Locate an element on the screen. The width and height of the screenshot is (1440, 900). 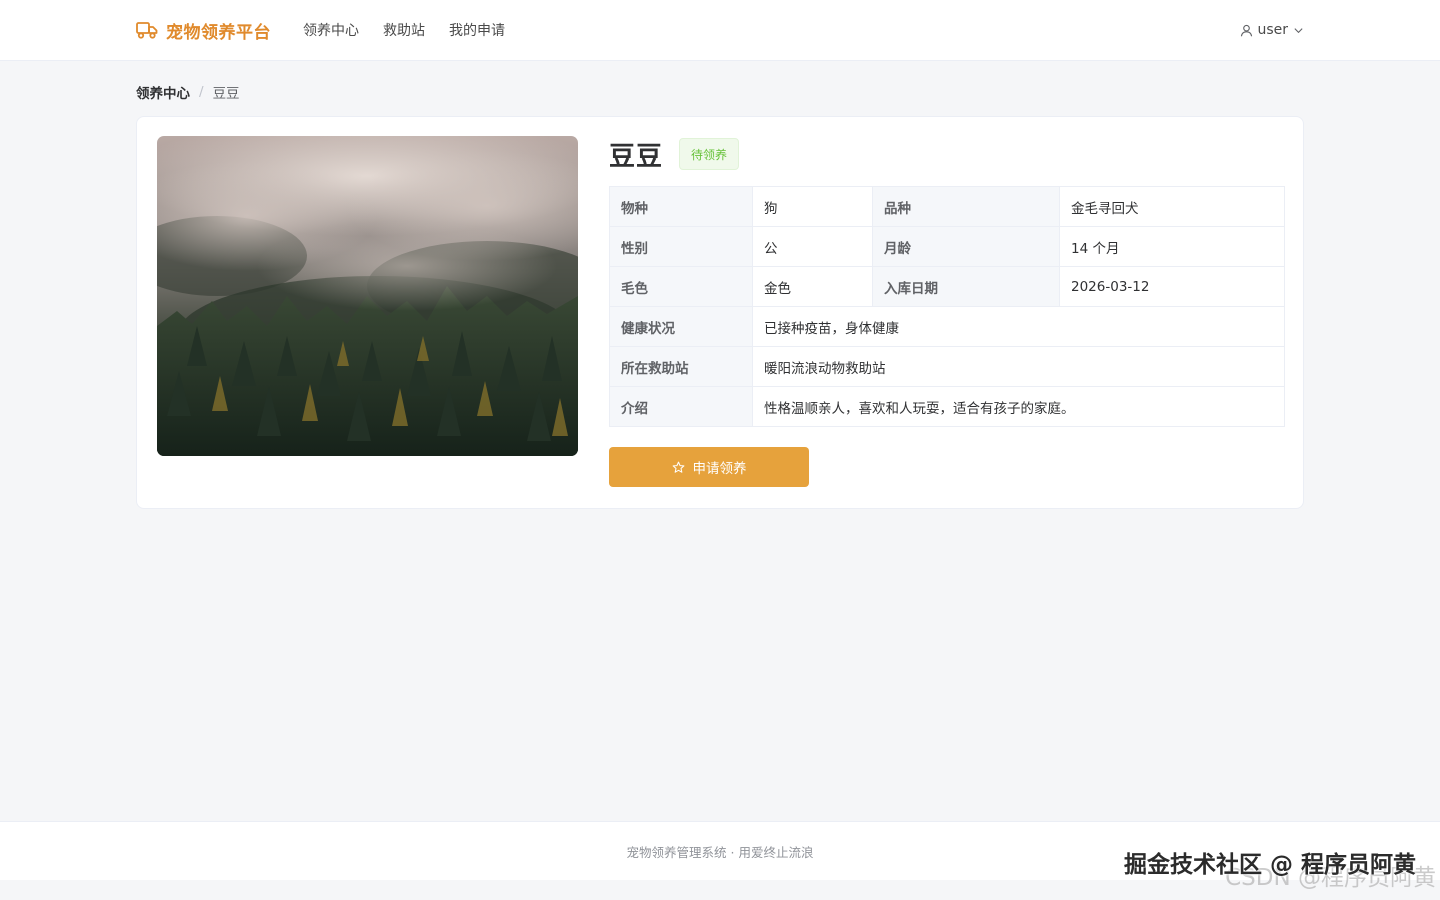
breadcrumb-current: 豆豆 is located at coordinates (226, 94).